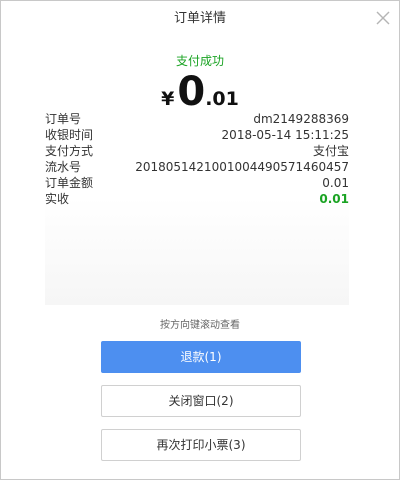 The height and width of the screenshot is (480, 400). I want to click on amount-decimal: .01, so click(222, 99).